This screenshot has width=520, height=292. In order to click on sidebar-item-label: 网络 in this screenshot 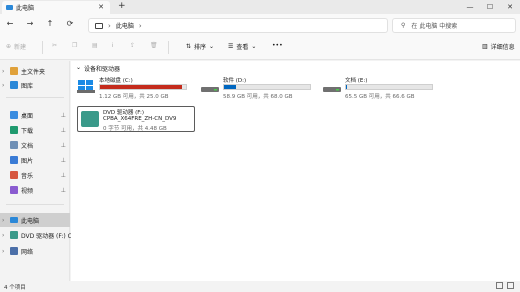, I will do `click(27, 252)`.